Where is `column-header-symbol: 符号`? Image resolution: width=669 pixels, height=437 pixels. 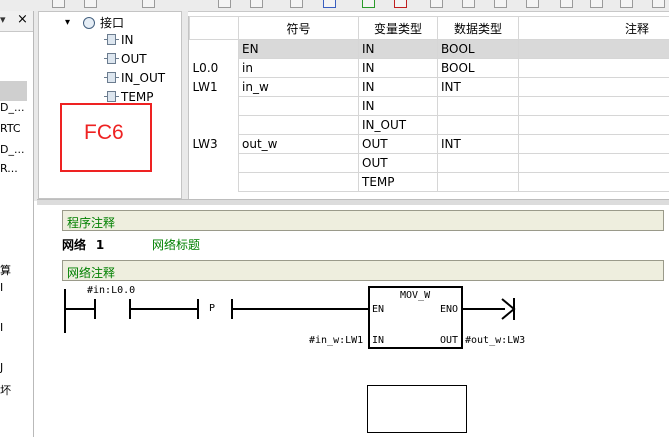 column-header-symbol: 符号 is located at coordinates (298, 28).